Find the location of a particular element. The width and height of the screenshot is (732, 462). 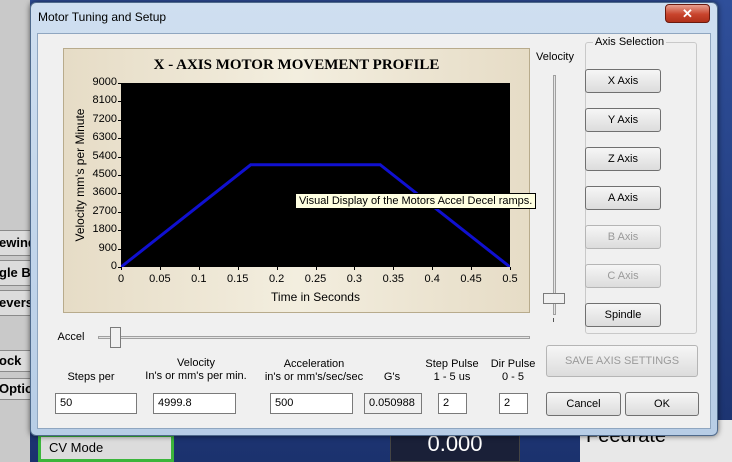

y-tick-label: 5400 is located at coordinates (104, 155).